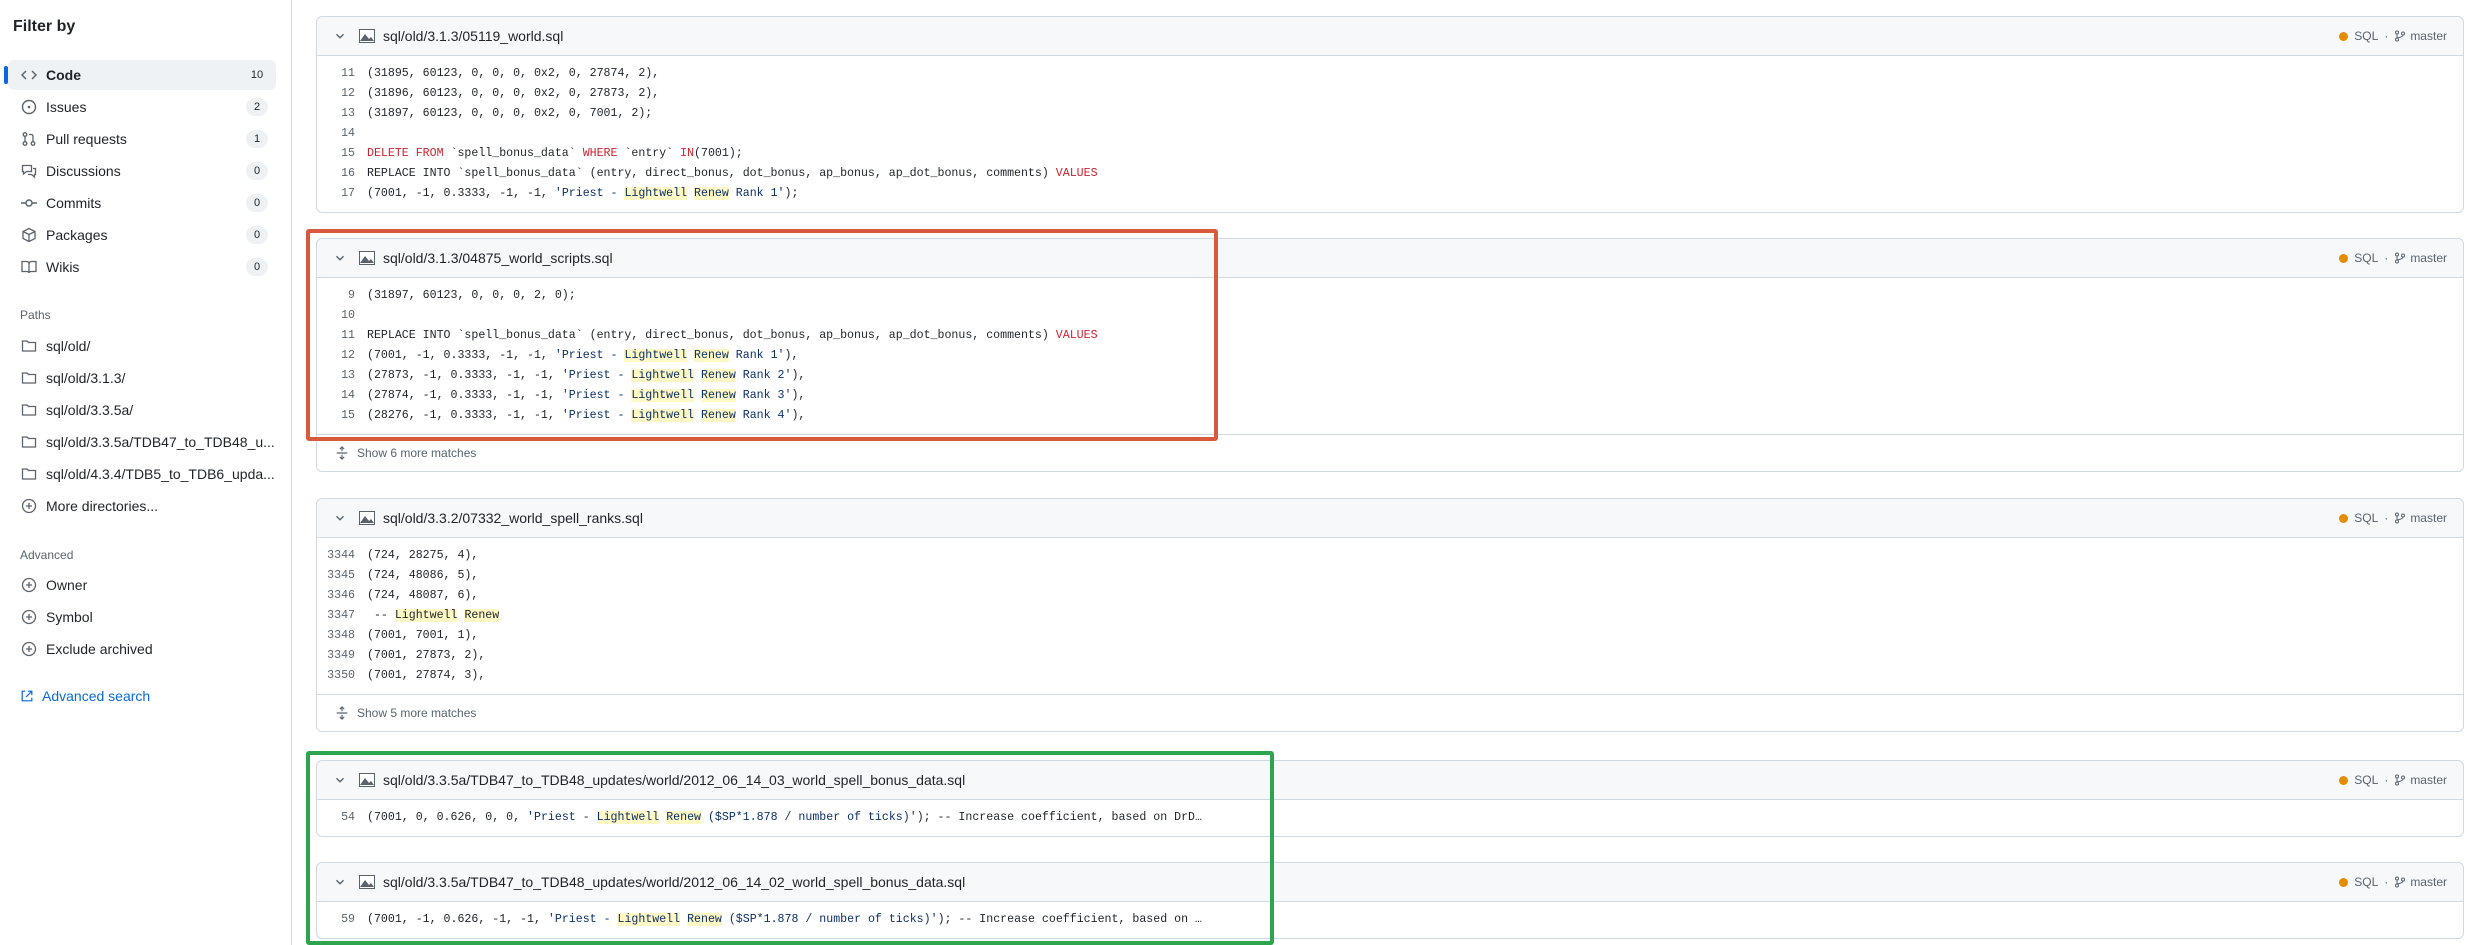 The width and height of the screenshot is (2470, 945). What do you see at coordinates (342, 316) in the screenshot?
I see `line-number: 10` at bounding box center [342, 316].